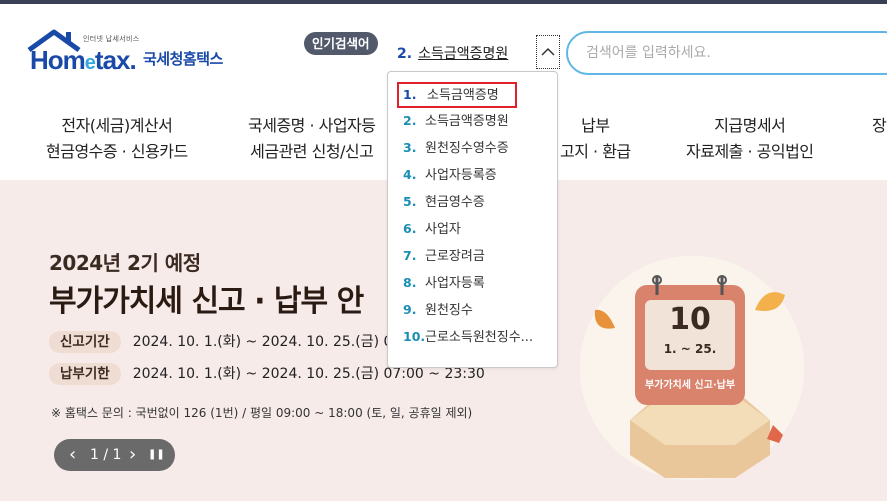 Image resolution: width=887 pixels, height=501 pixels. I want to click on banner-subtitle: 2024년 2기 예정, so click(125, 263).